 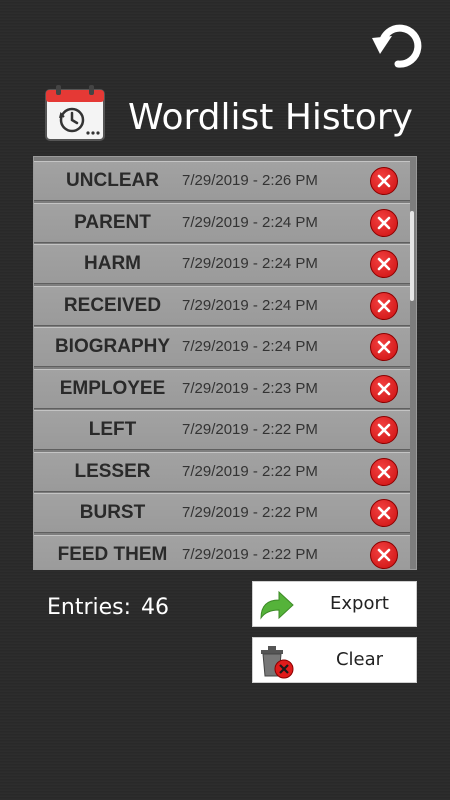 I want to click on calendar-history-icon, so click(x=75, y=113).